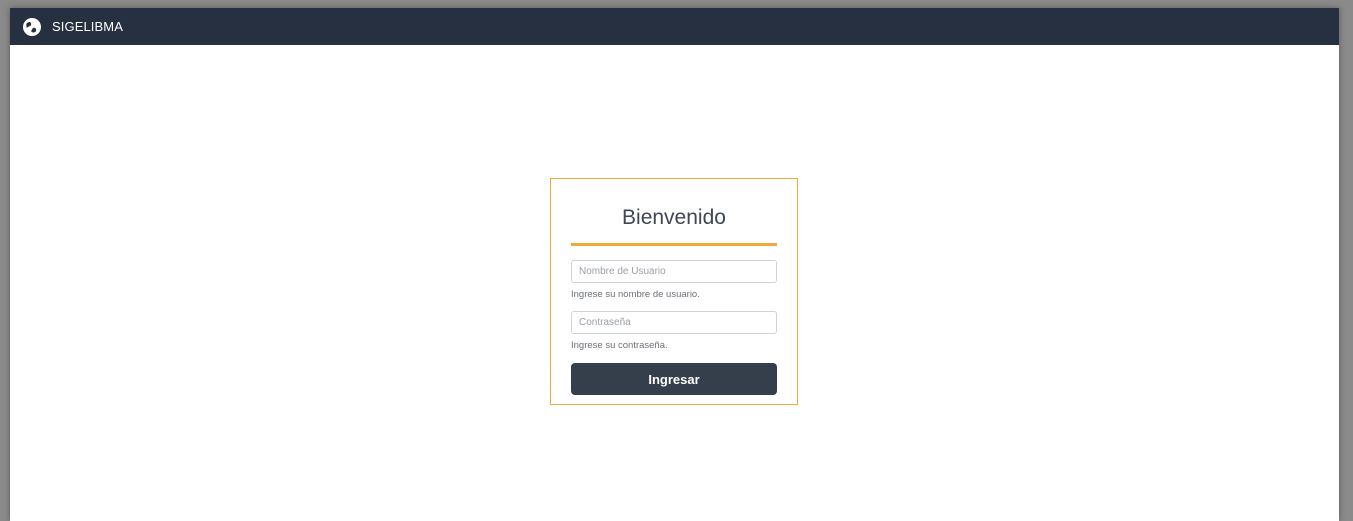 This screenshot has width=1353, height=521. Describe the element at coordinates (674, 244) in the screenshot. I see `title-divider` at that location.